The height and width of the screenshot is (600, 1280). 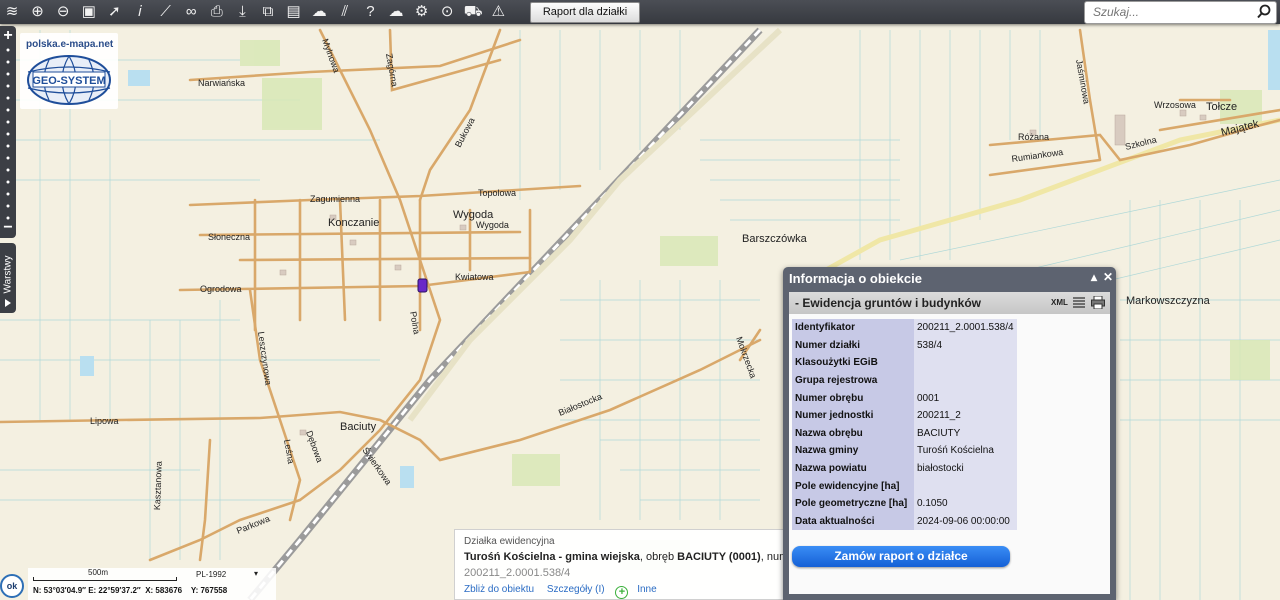 I want to click on zoom-rail: + −, so click(x=8, y=132).